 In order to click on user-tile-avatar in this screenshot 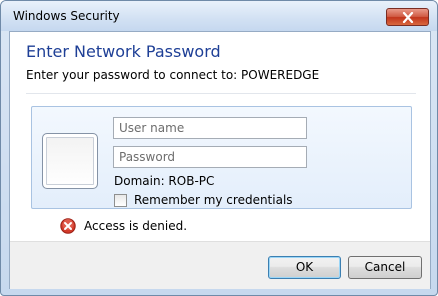, I will do `click(70, 161)`.